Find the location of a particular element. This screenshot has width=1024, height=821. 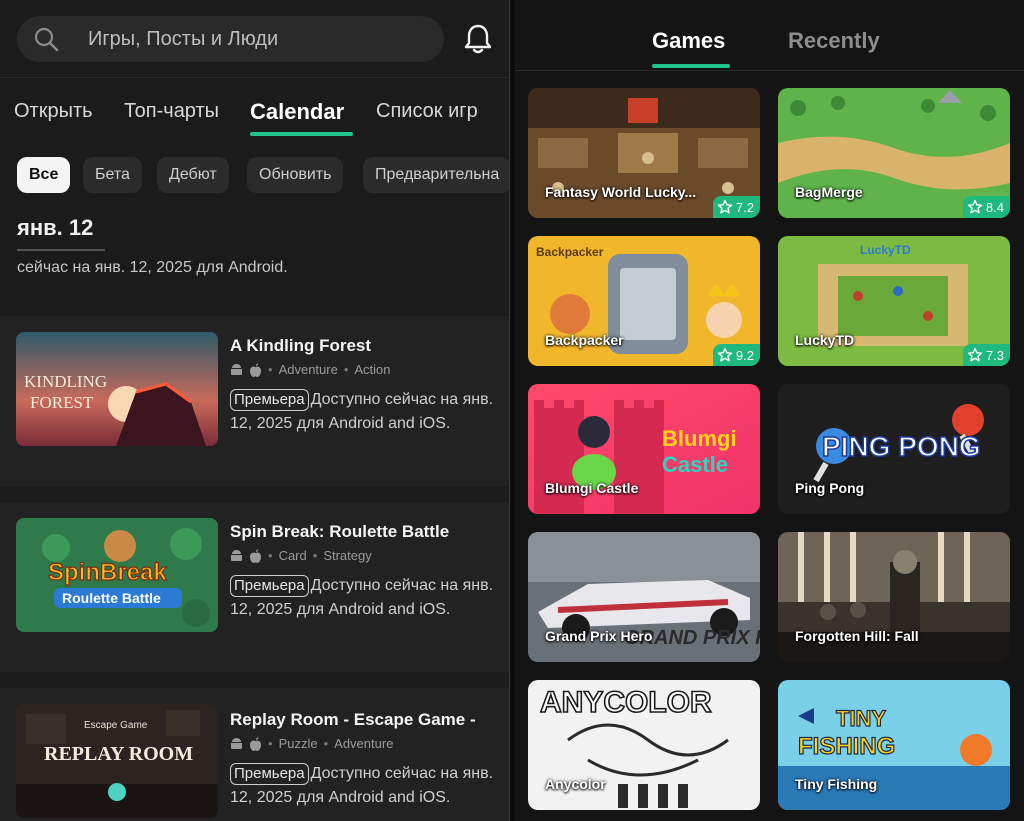

game-meta: • Puzzle • Adventure is located at coordinates (311, 743).